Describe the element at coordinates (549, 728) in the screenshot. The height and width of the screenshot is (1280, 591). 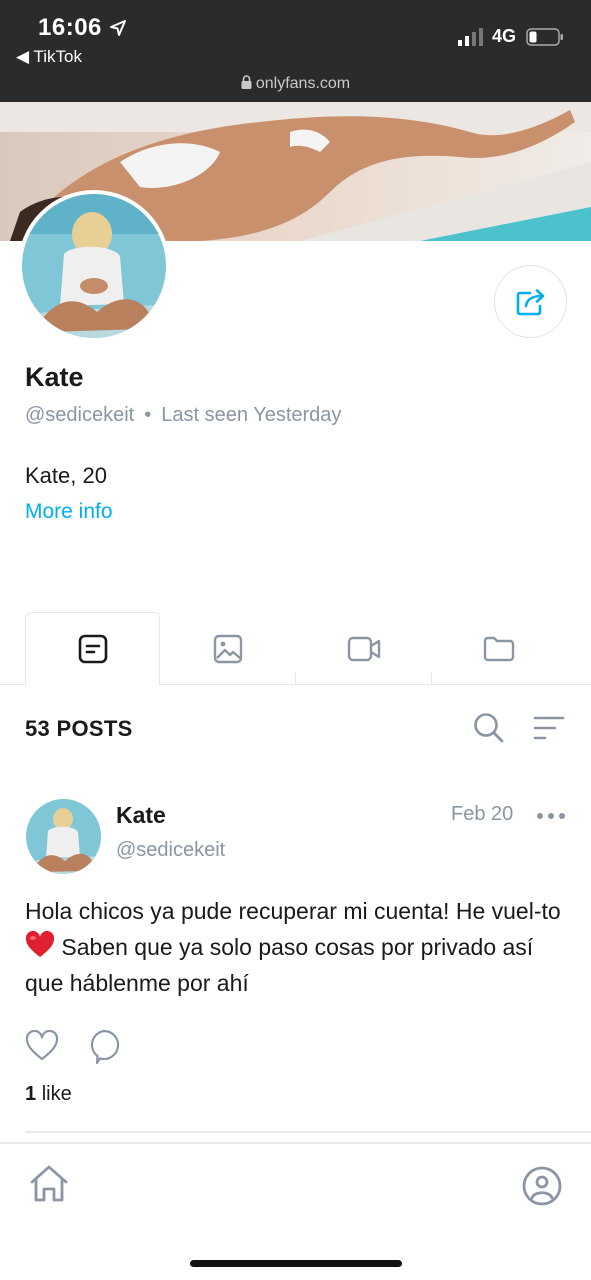
I see `sort-icon` at that location.